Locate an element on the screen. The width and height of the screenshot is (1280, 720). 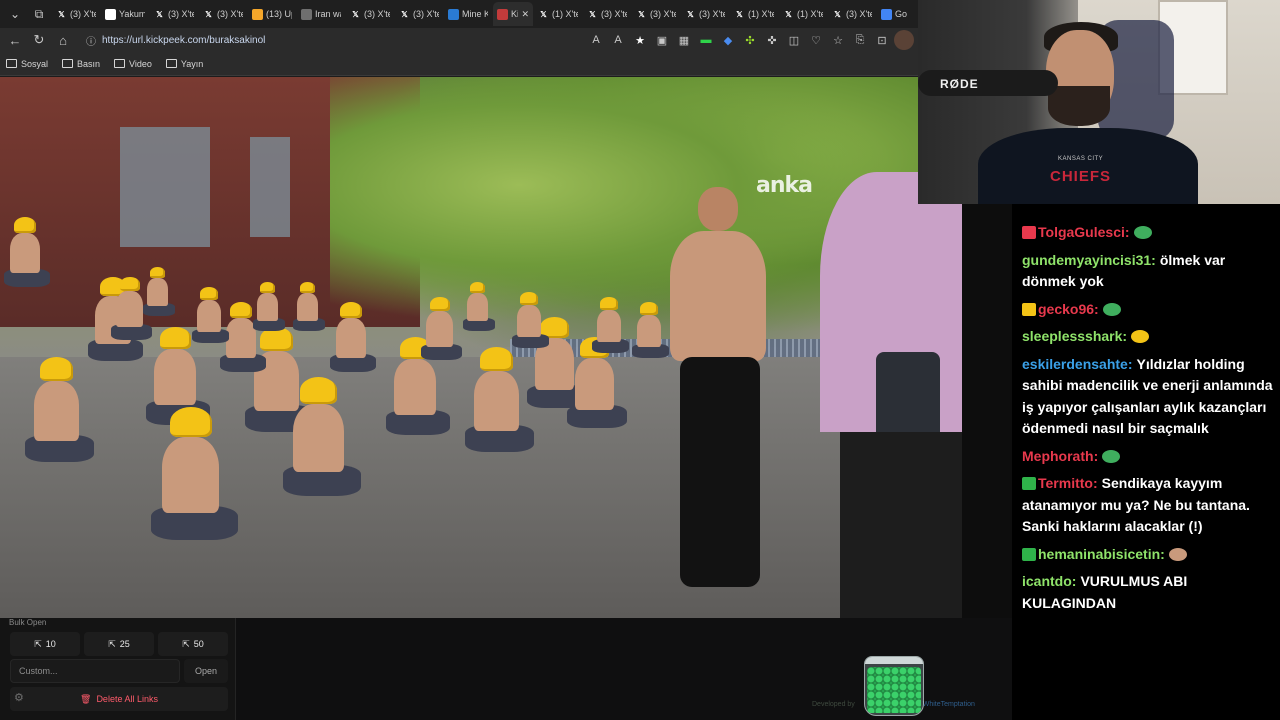
close-tab-icon: ✕ is located at coordinates (525, 14).